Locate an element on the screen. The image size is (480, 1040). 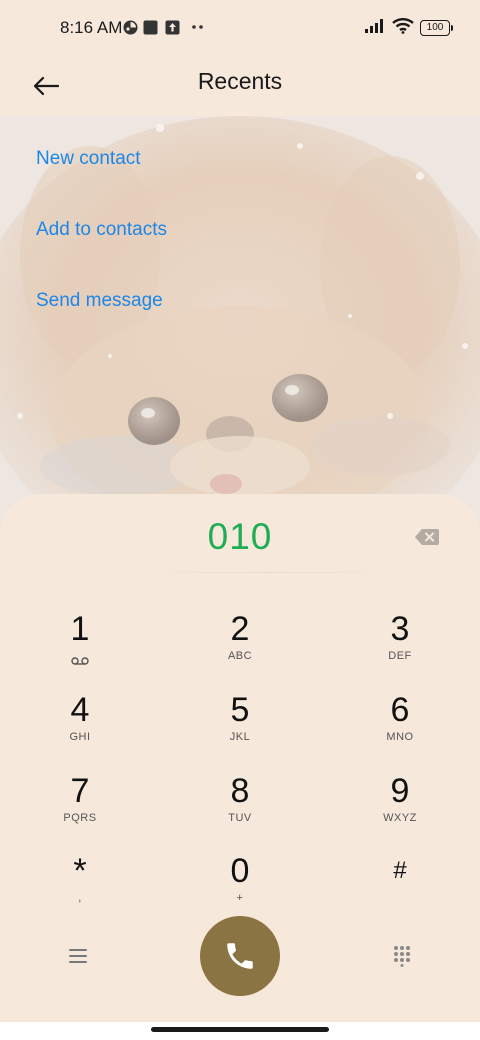
key-2: 2 ABC is located at coordinates (240, 647).